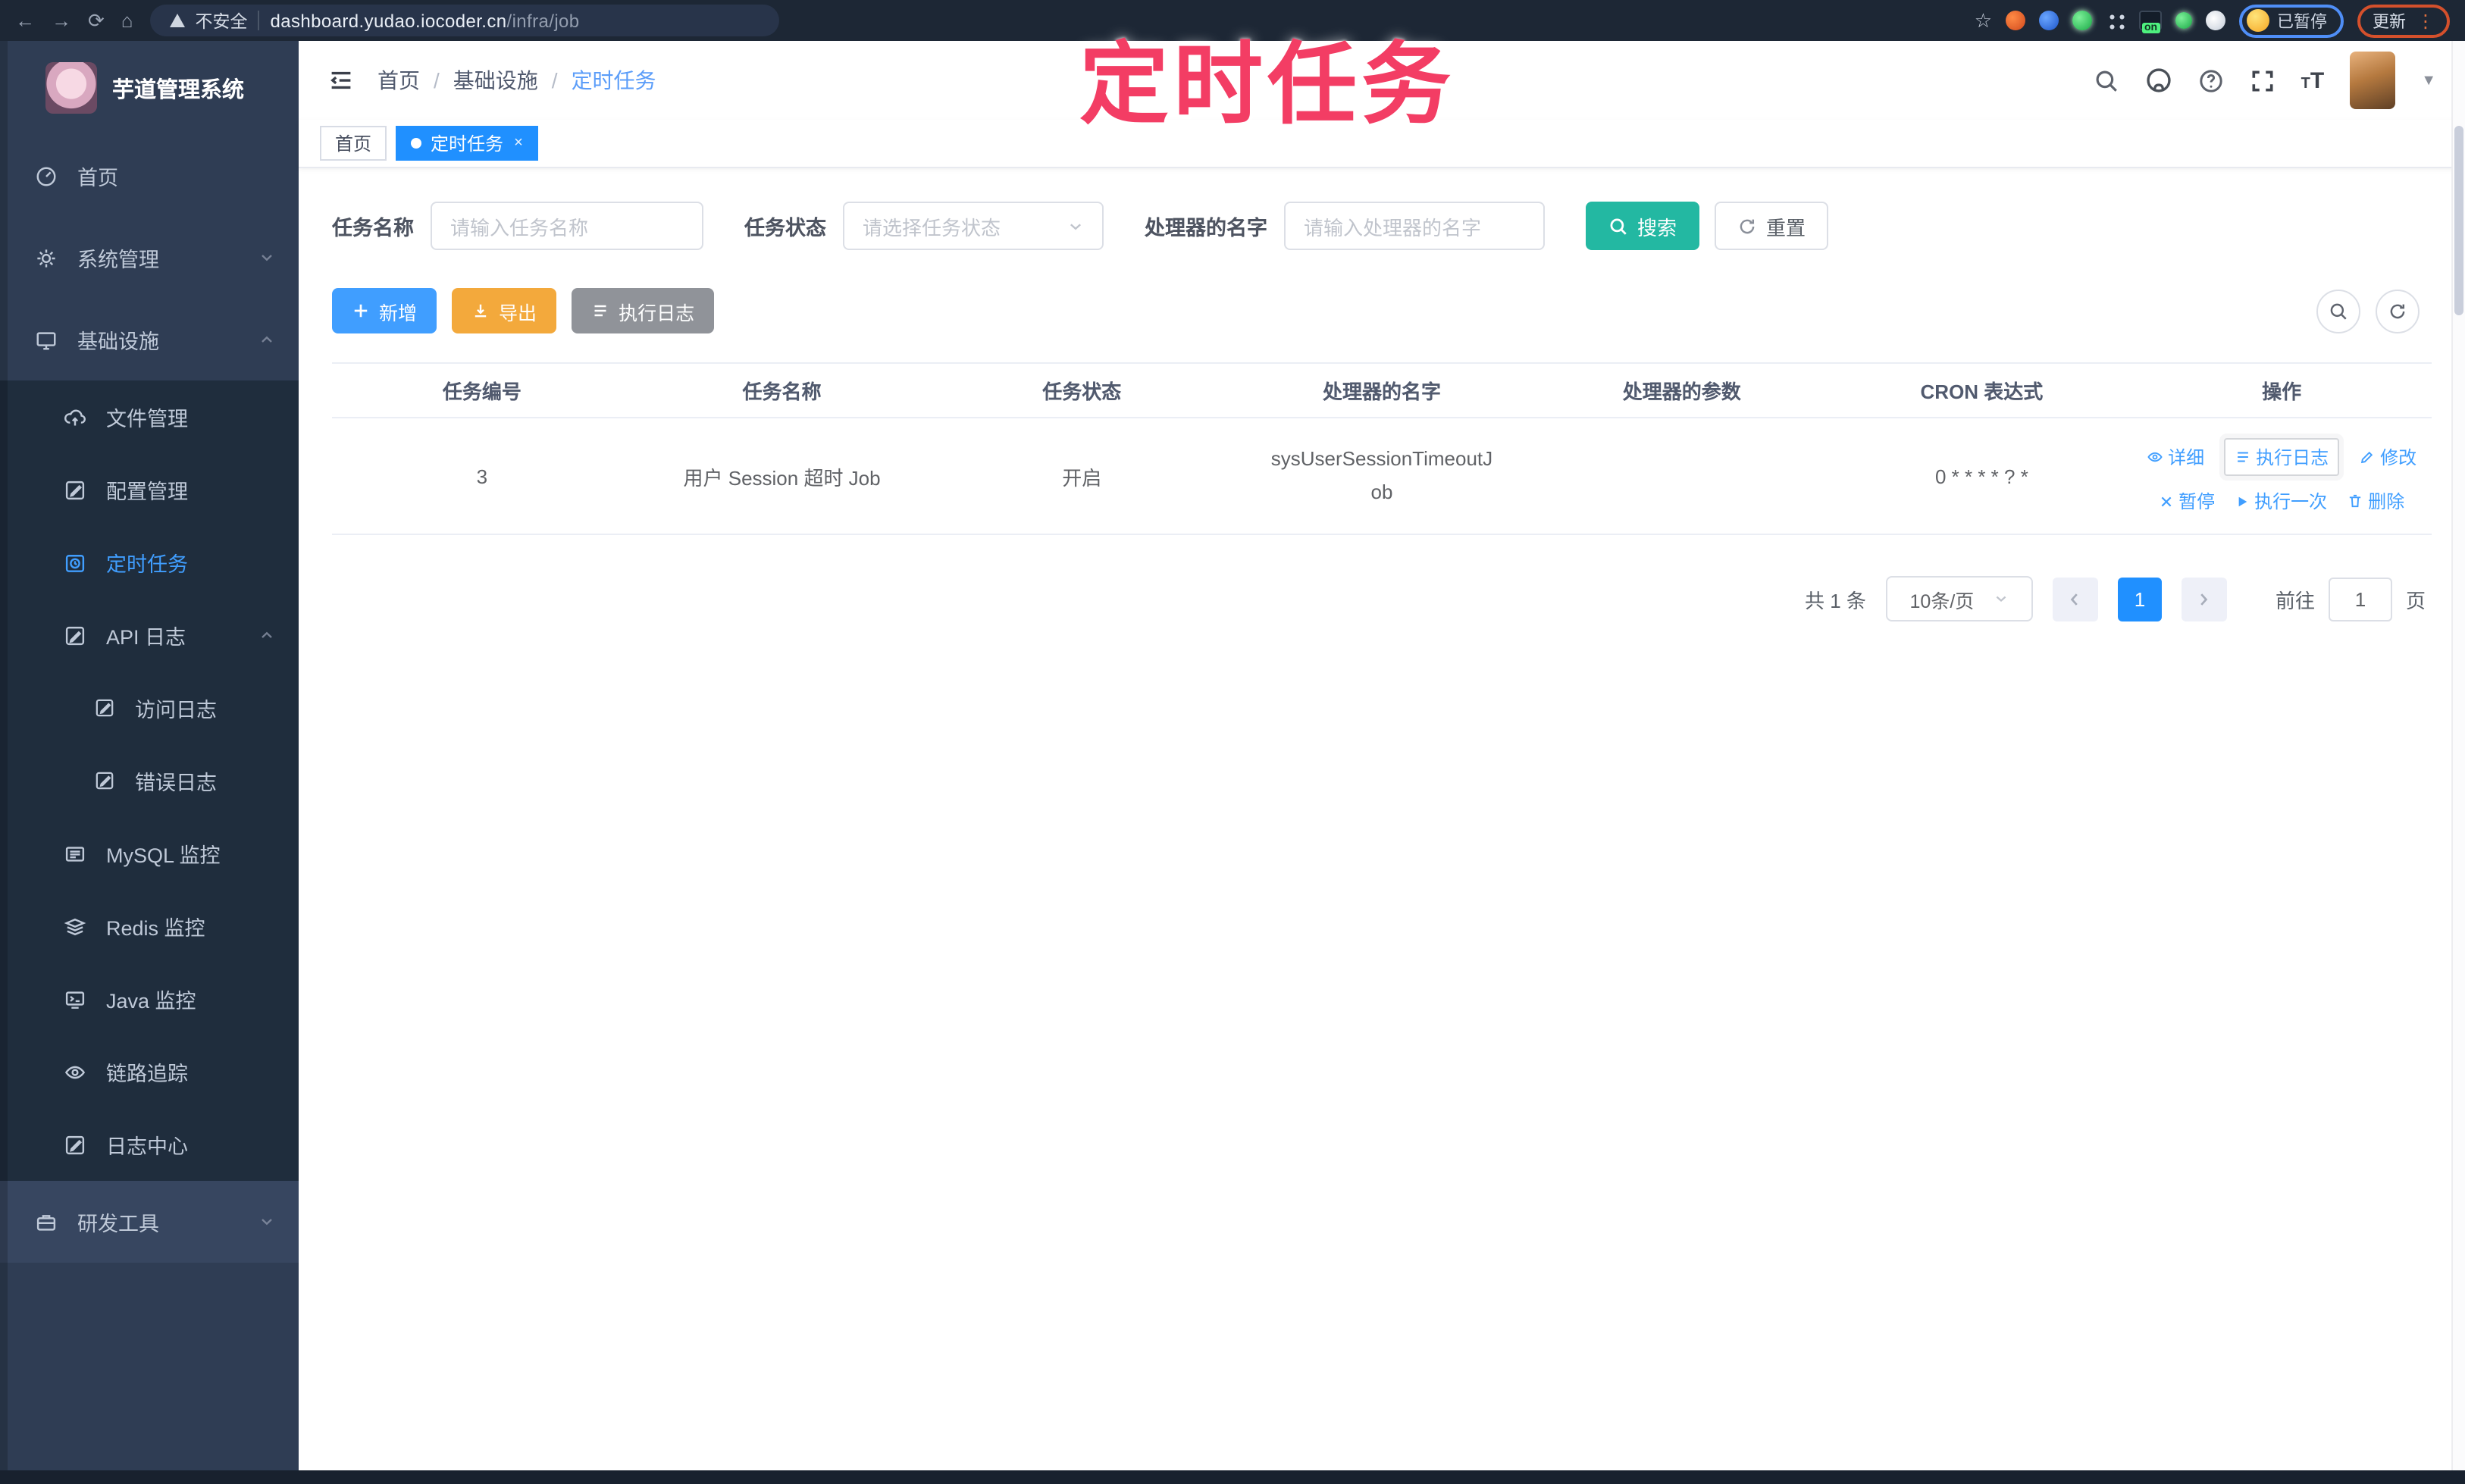  What do you see at coordinates (149, 854) in the screenshot?
I see `sidebar-item-mysql-monitor: MySQL 监控` at bounding box center [149, 854].